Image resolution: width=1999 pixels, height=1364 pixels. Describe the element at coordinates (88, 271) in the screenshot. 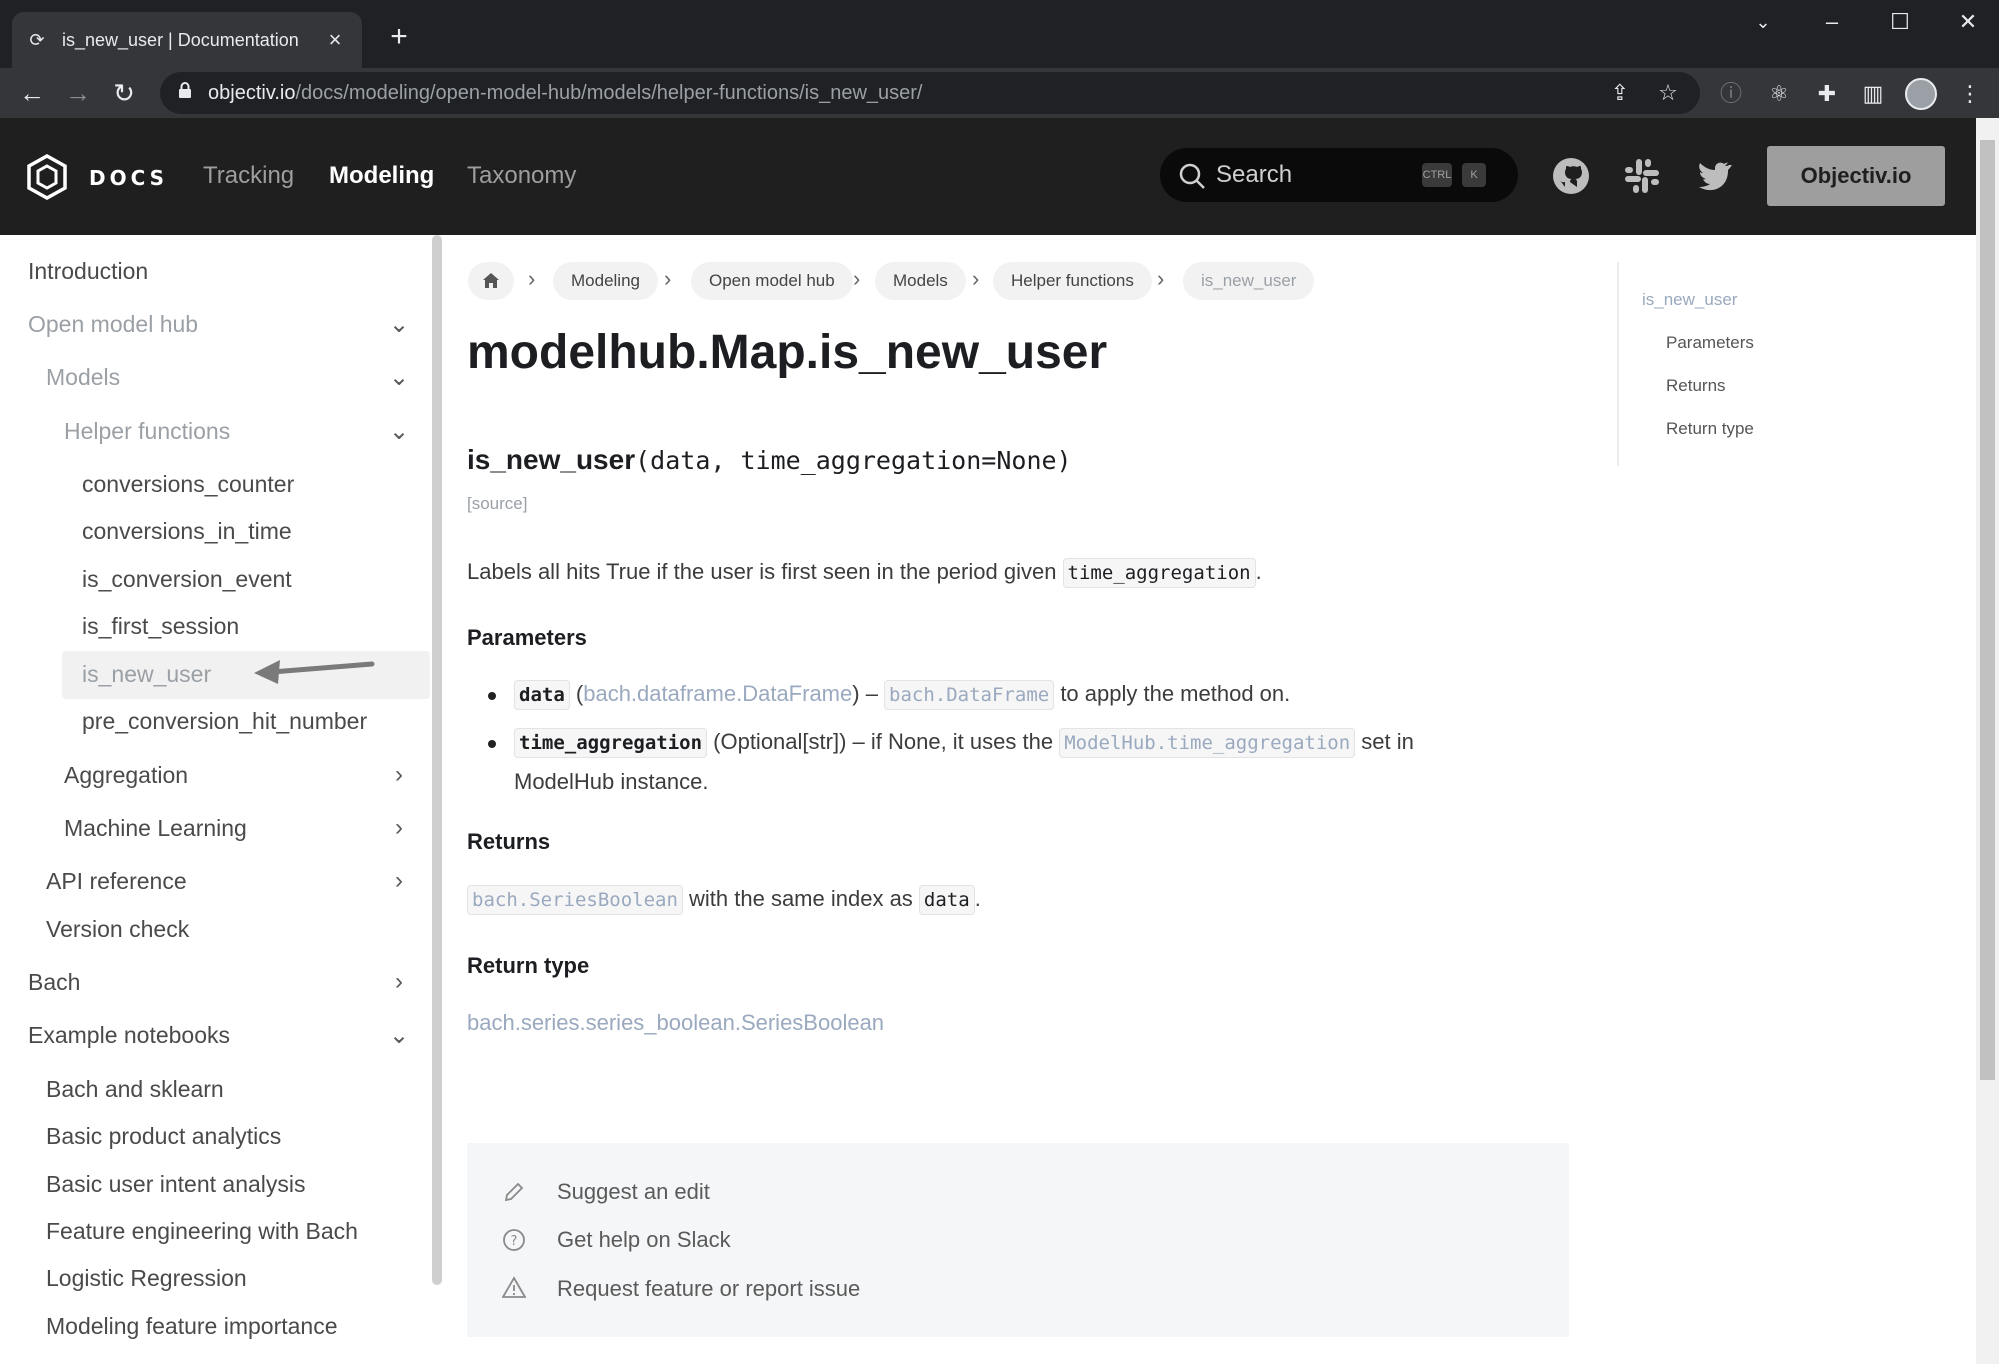

I see `sidebar-item-introduction: Introduction` at that location.